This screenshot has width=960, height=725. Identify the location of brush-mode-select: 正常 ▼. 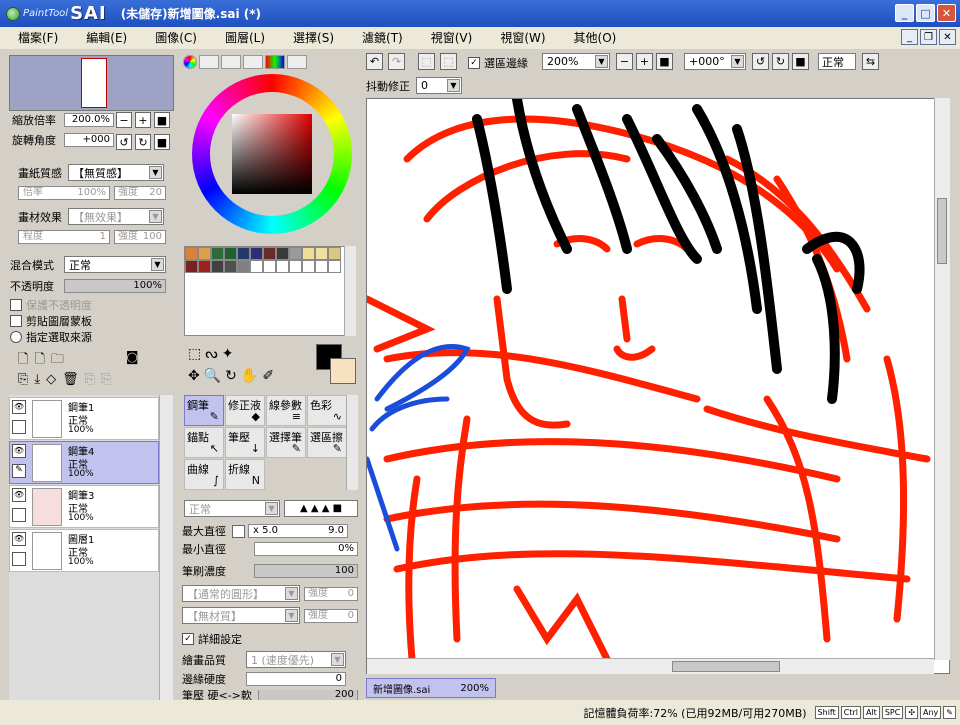
(232, 508).